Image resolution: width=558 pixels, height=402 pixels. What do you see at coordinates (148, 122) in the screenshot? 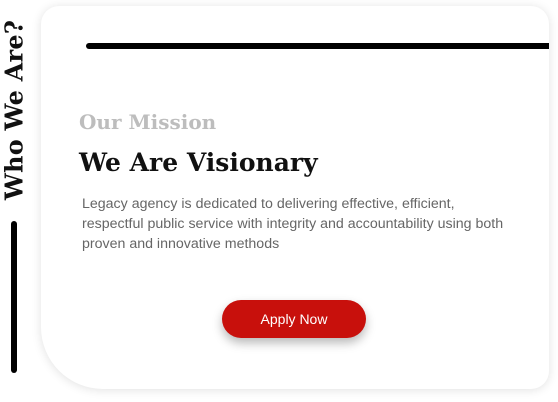
I see `mission-eyebrow: Our Mission` at bounding box center [148, 122].